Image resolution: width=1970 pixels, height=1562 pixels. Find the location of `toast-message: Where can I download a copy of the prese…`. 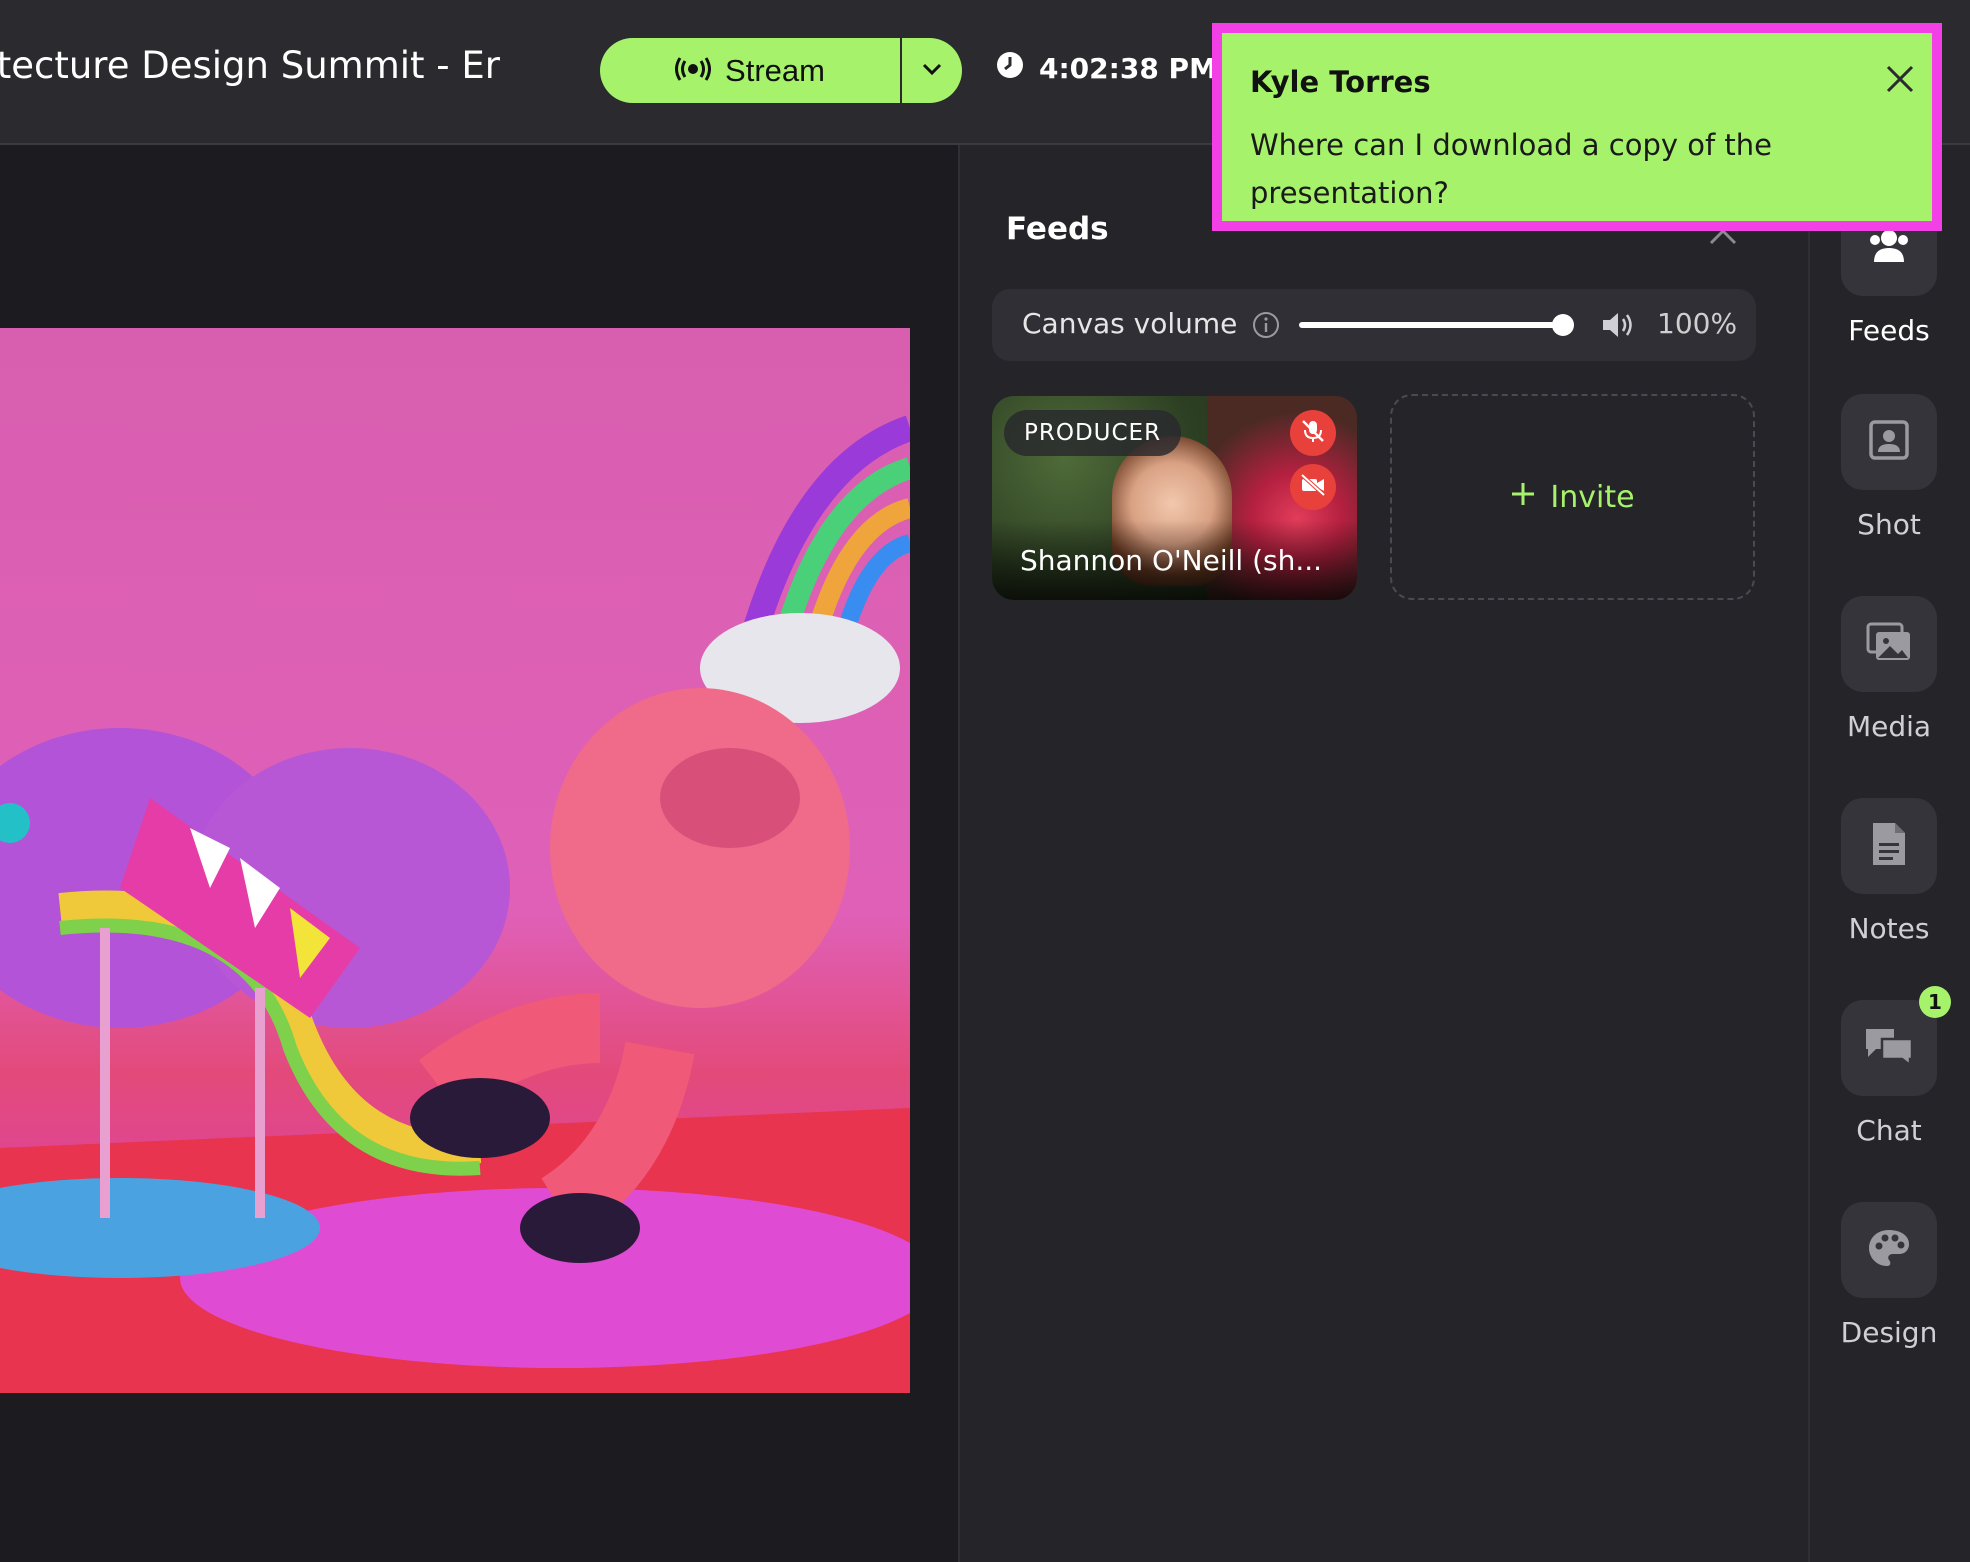

toast-message: Where can I download a copy of the prese… is located at coordinates (1511, 169).